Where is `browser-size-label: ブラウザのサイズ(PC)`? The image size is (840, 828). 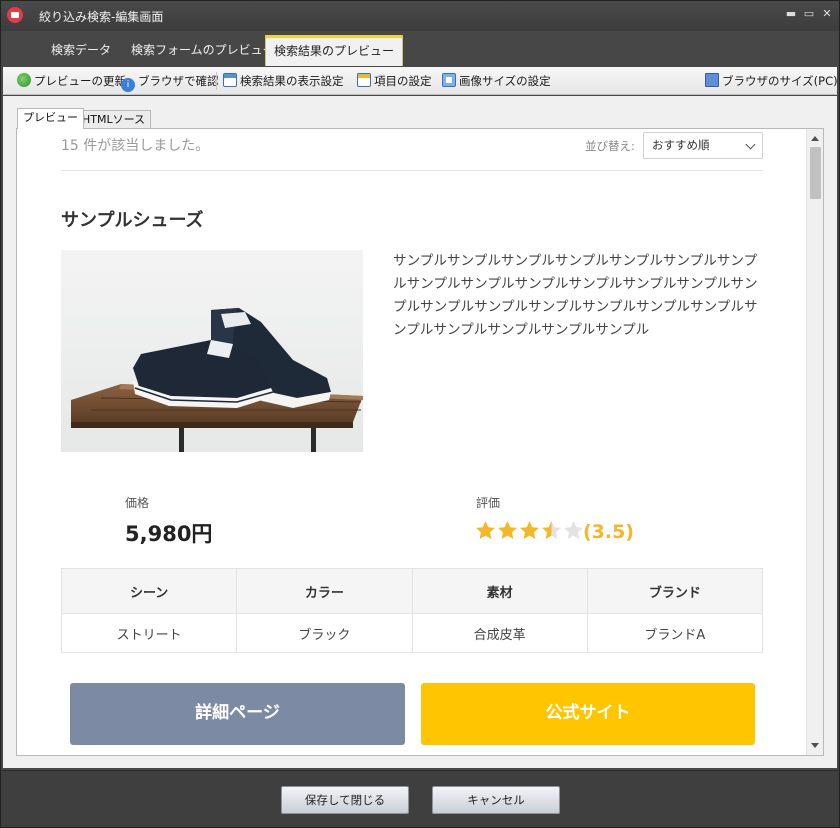 browser-size-label: ブラウザのサイズ(PC) is located at coordinates (780, 81).